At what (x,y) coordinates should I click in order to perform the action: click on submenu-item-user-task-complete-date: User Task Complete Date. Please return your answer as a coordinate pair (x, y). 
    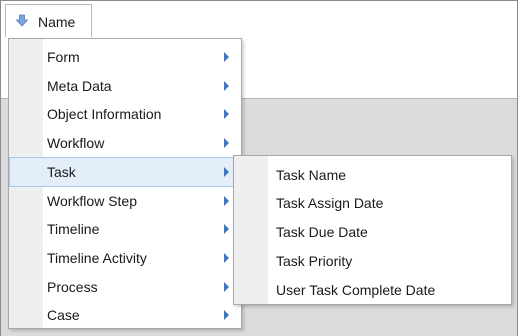
    Looking at the image, I should click on (372, 290).